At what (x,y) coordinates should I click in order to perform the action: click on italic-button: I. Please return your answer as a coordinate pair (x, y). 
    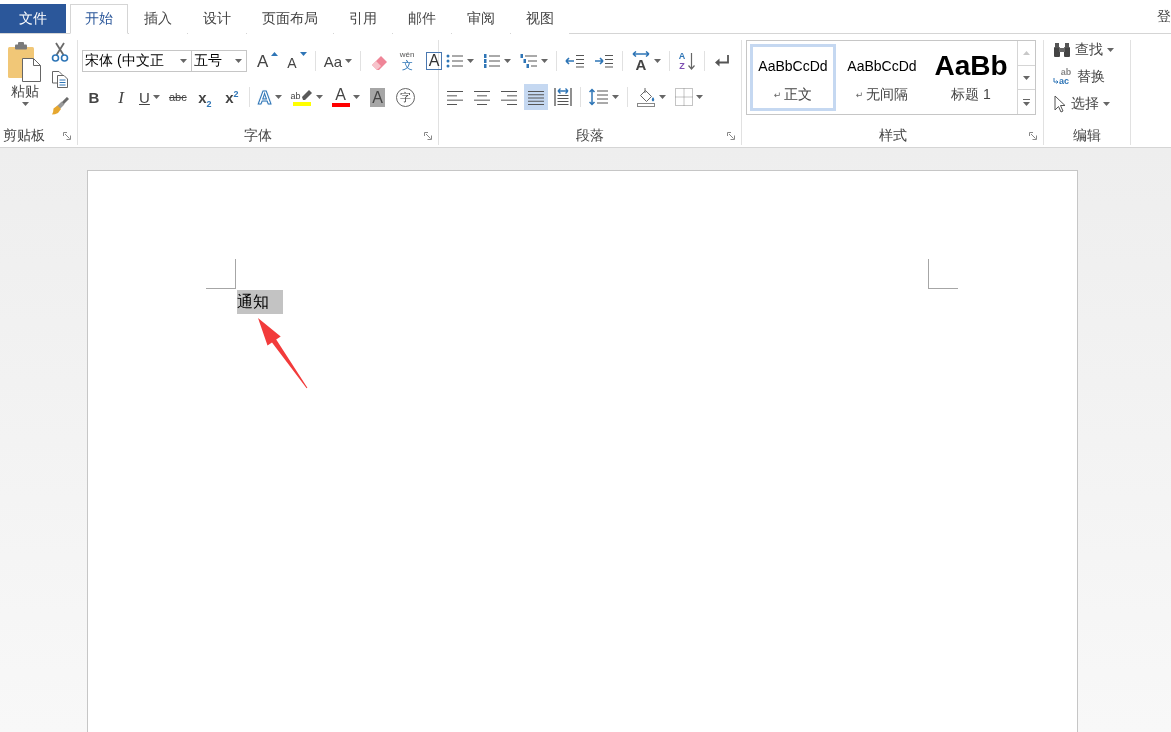
    Looking at the image, I should click on (121, 97).